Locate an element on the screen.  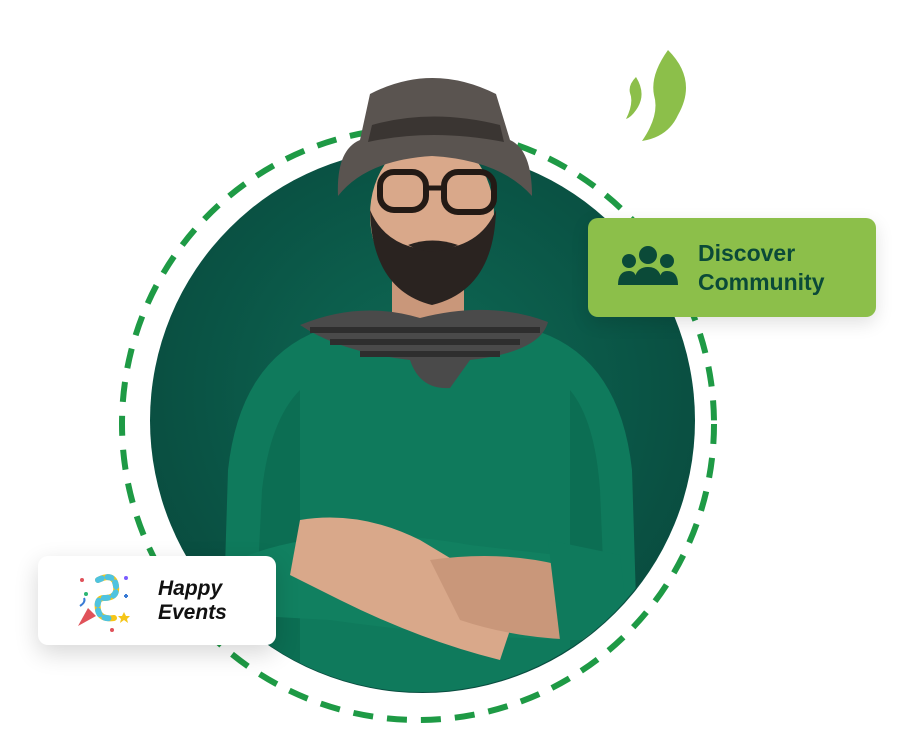
happy-events-line2: Events is located at coordinates (192, 612).